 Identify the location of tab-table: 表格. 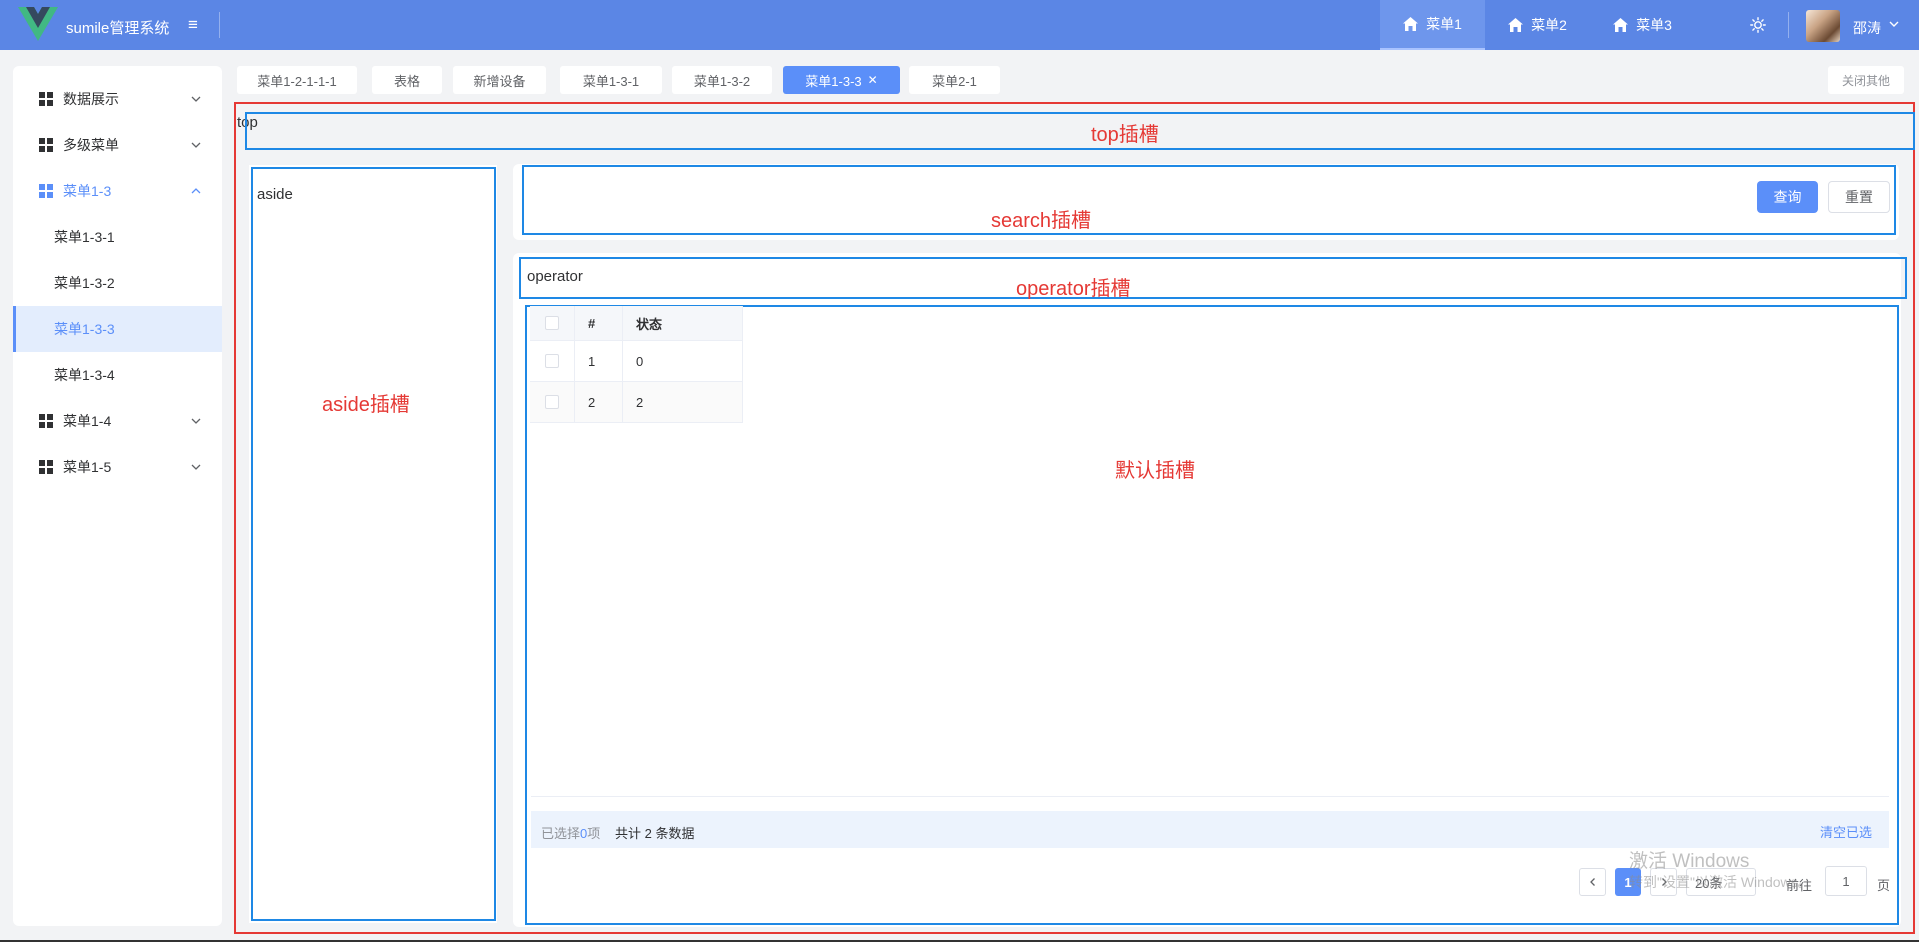
(407, 80).